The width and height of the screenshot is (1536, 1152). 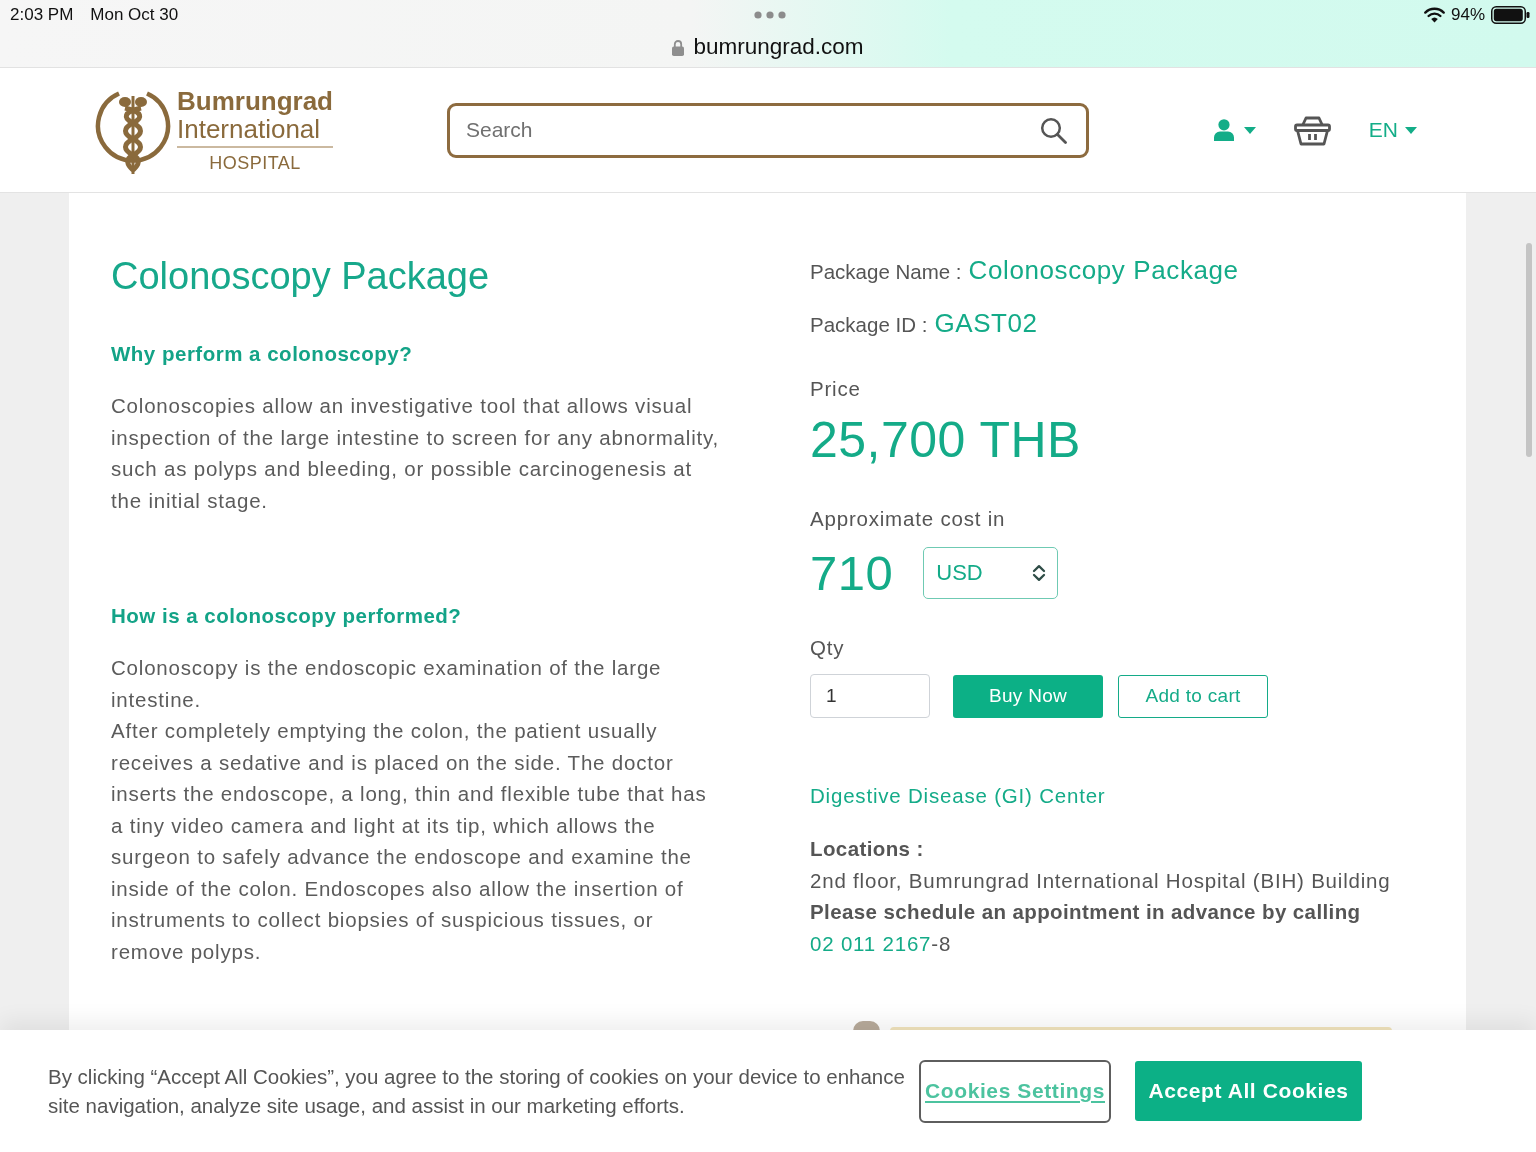 I want to click on status-time: 2:03 PM, so click(x=42, y=15).